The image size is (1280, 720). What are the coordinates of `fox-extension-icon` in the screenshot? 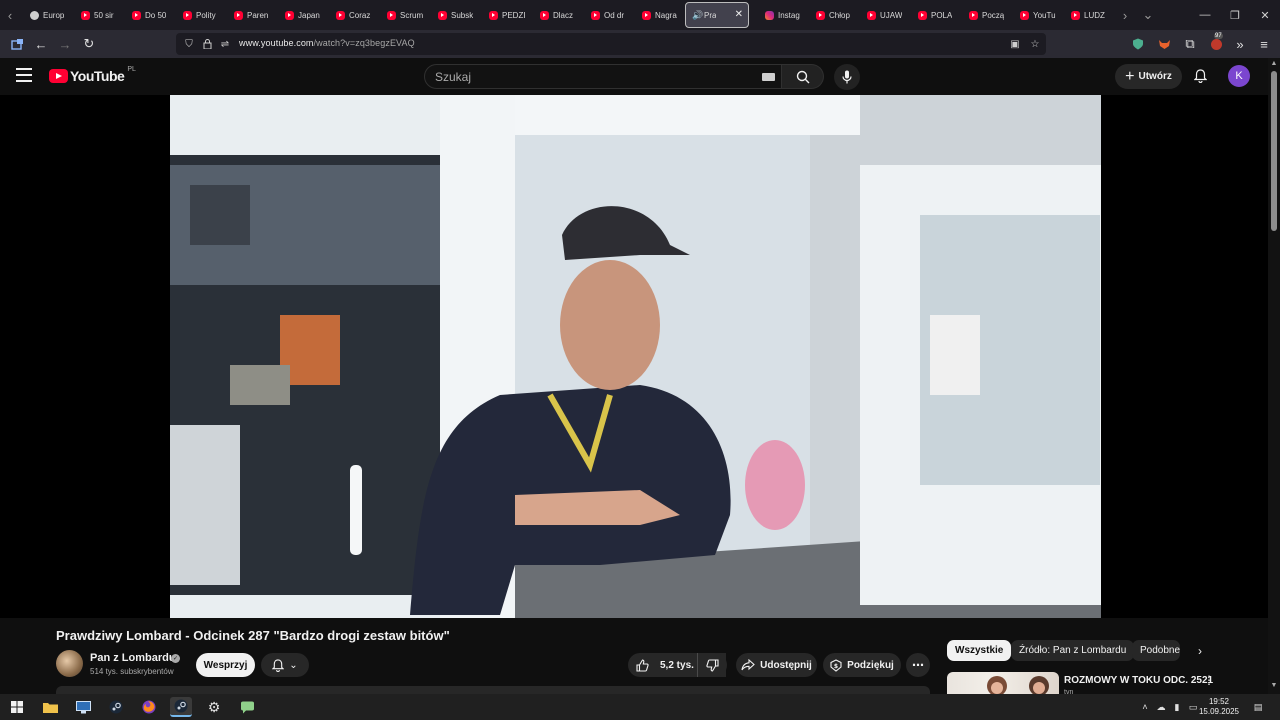 It's located at (1164, 44).